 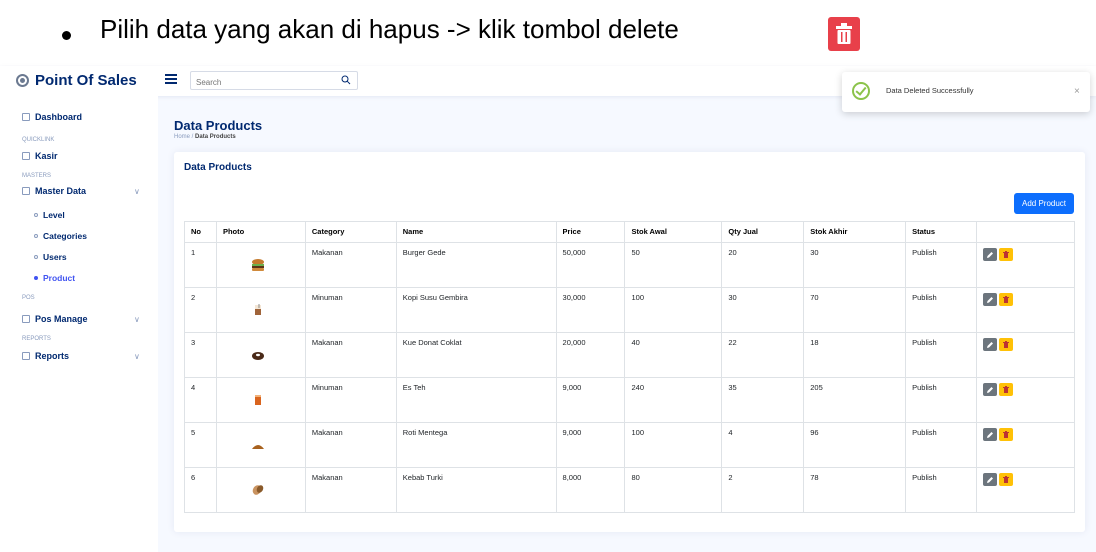 I want to click on cell-qty-jual: 2, so click(x=763, y=490).